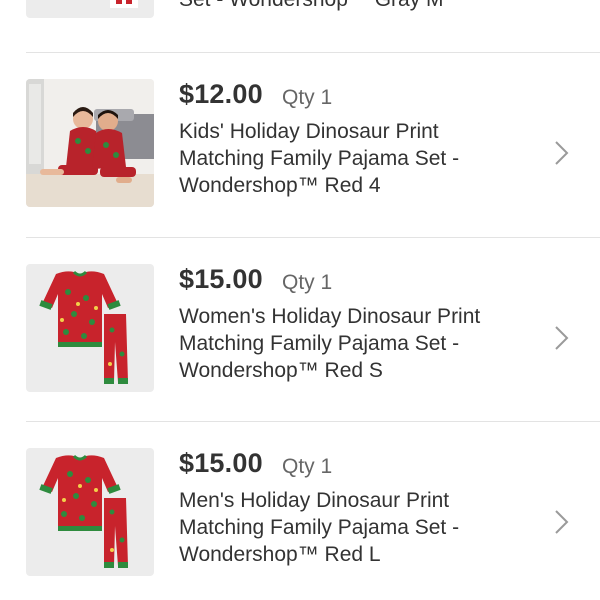  I want to click on item-price: $12.00, so click(221, 94).